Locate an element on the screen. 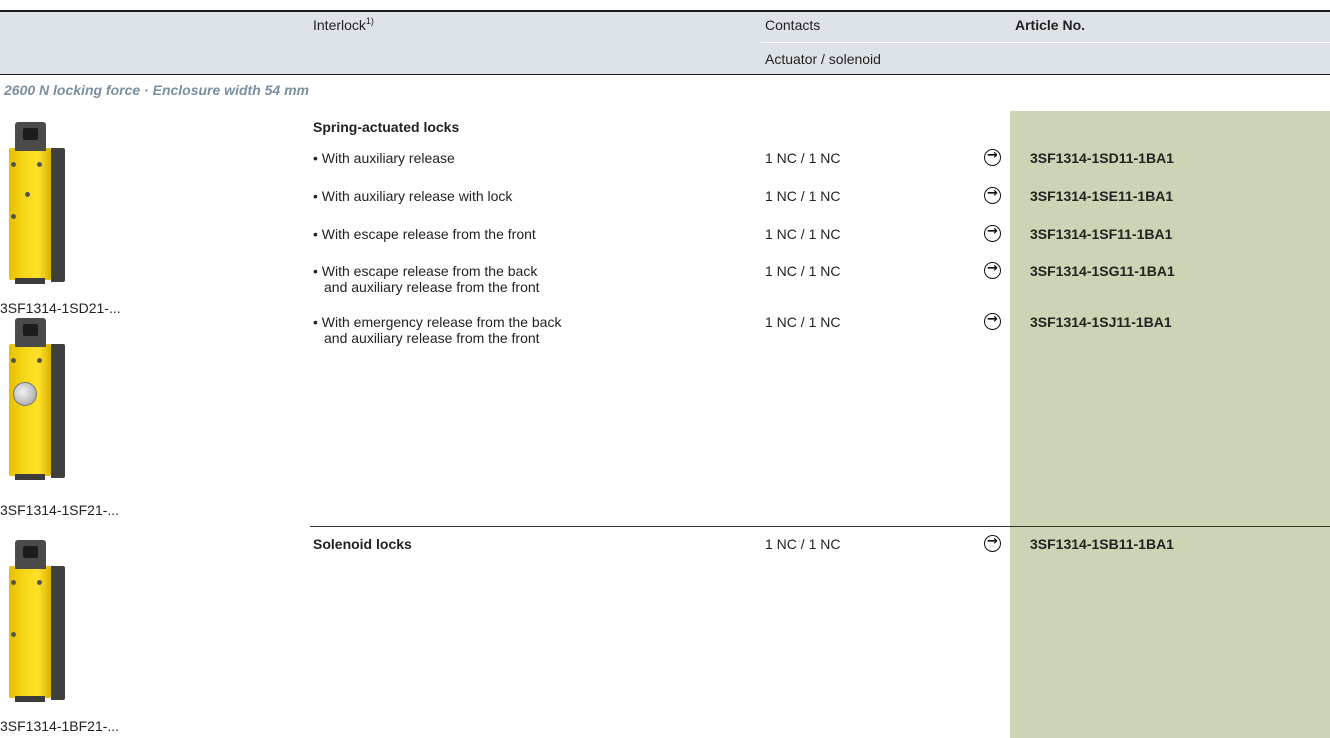 The width and height of the screenshot is (1330, 738). group-divider is located at coordinates (820, 526).